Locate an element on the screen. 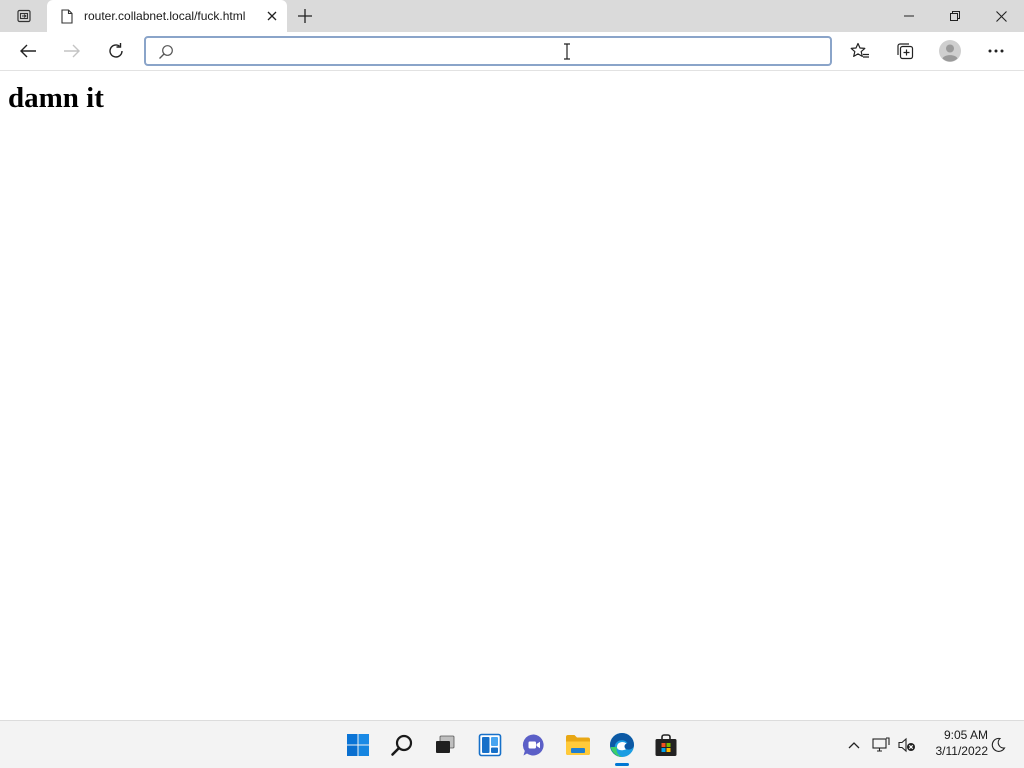  refresh-button is located at coordinates (116, 51).